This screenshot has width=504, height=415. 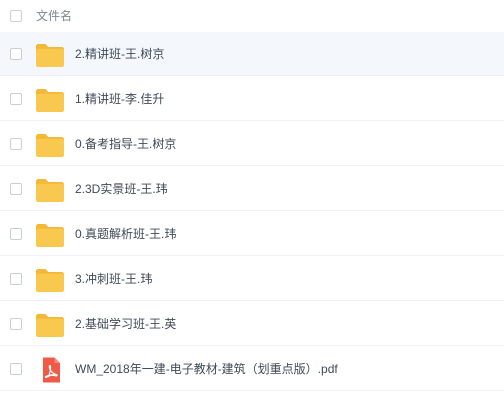 I want to click on file-row: WM_2018年一建-电子教材-建筑（划重点版）.pdf, so click(x=252, y=369).